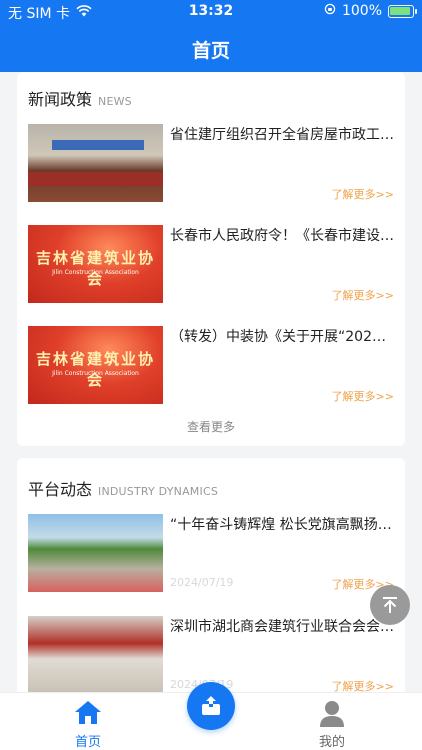  I want to click on dynamics-title: 平台动态, so click(60, 489).